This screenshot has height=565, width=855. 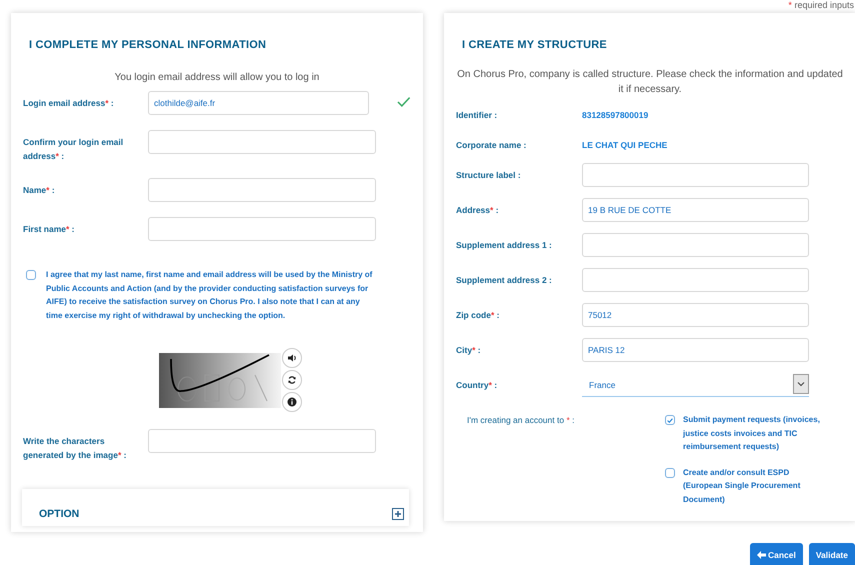 I want to click on field-label: Address* :, so click(x=478, y=210).